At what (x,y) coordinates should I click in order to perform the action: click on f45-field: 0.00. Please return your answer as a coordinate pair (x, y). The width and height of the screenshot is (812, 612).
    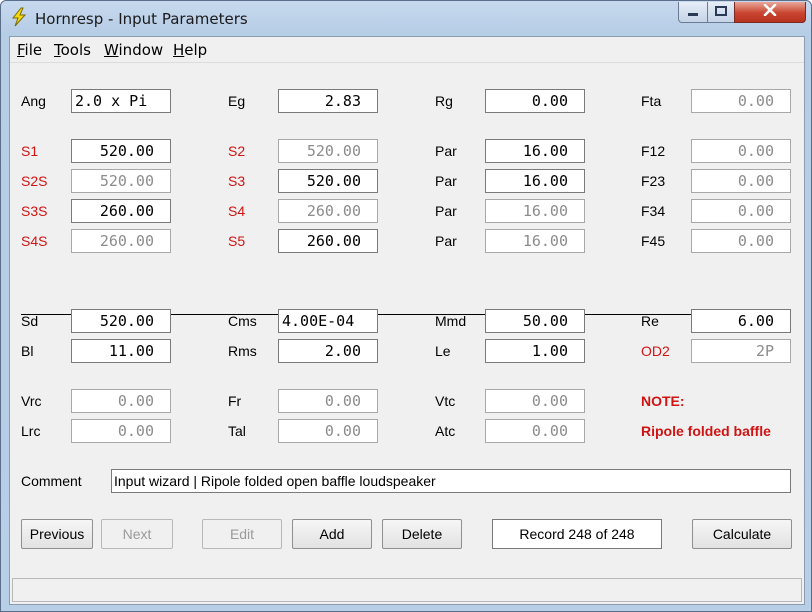
    Looking at the image, I should click on (741, 241).